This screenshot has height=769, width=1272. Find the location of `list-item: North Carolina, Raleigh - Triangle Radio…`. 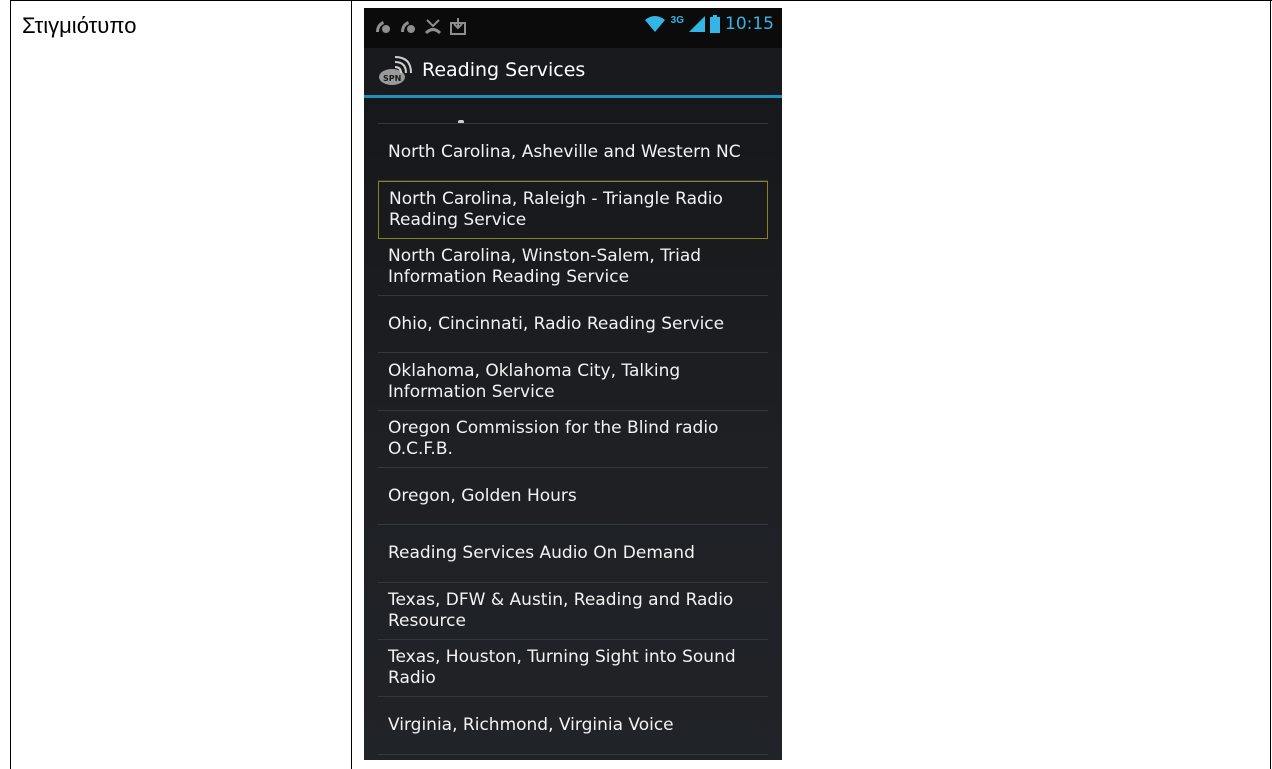

list-item: North Carolina, Raleigh - Triangle Radio… is located at coordinates (573, 210).